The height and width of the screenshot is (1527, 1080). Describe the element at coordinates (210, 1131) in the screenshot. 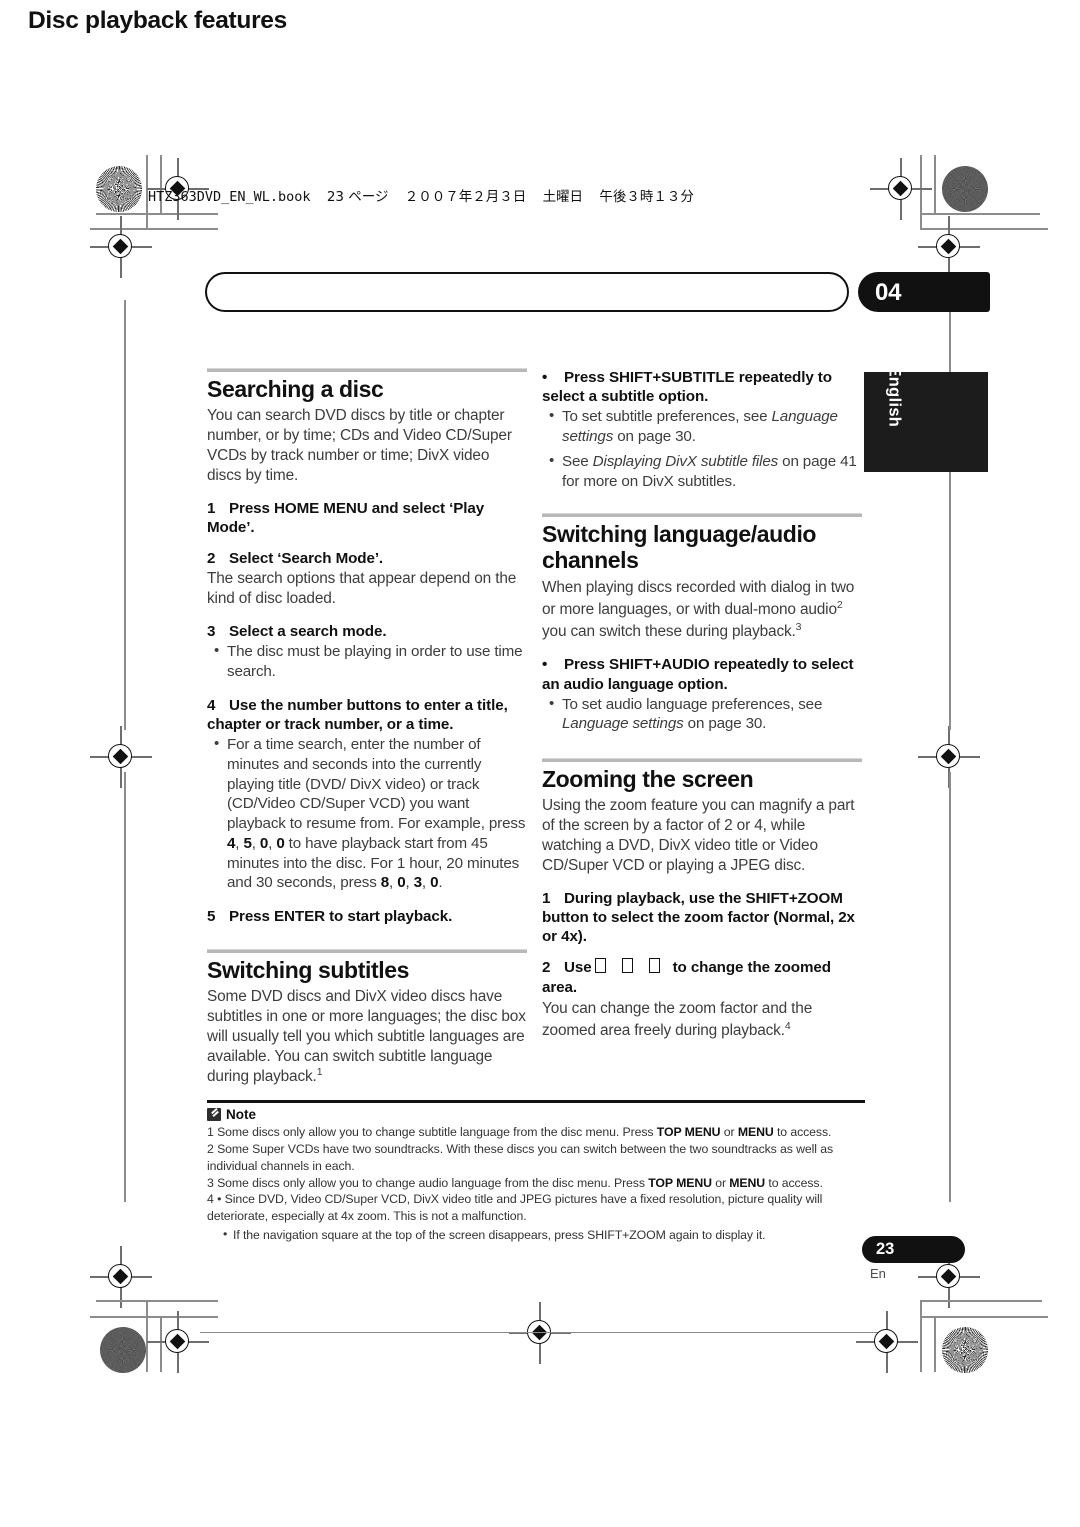

I see `note-number: 1` at that location.